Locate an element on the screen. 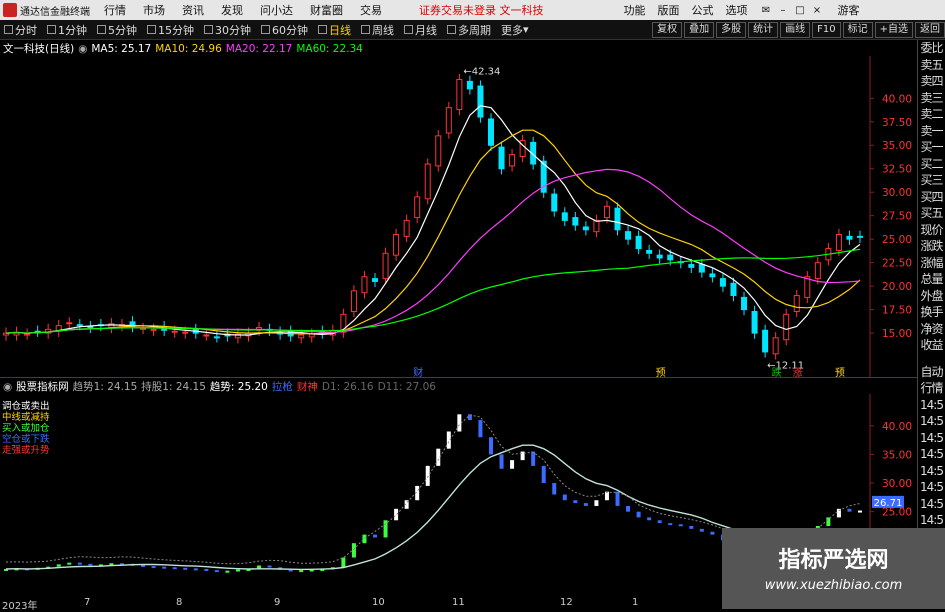  date-label: 7 is located at coordinates (87, 602).